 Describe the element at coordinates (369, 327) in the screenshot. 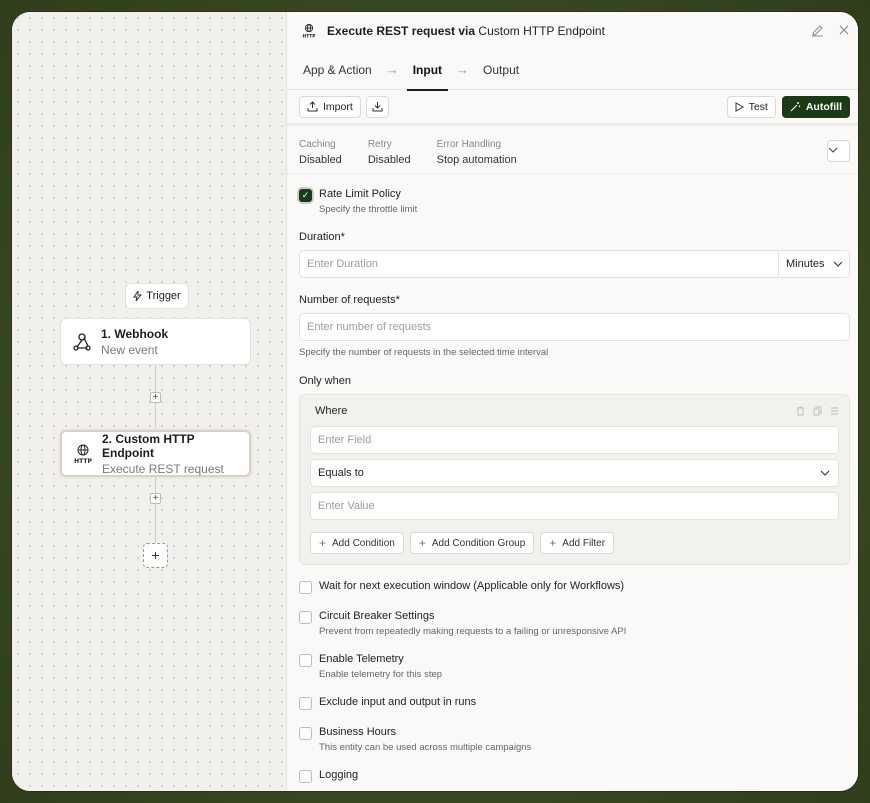

I see `requests-placeholder: Enter number of requests` at that location.